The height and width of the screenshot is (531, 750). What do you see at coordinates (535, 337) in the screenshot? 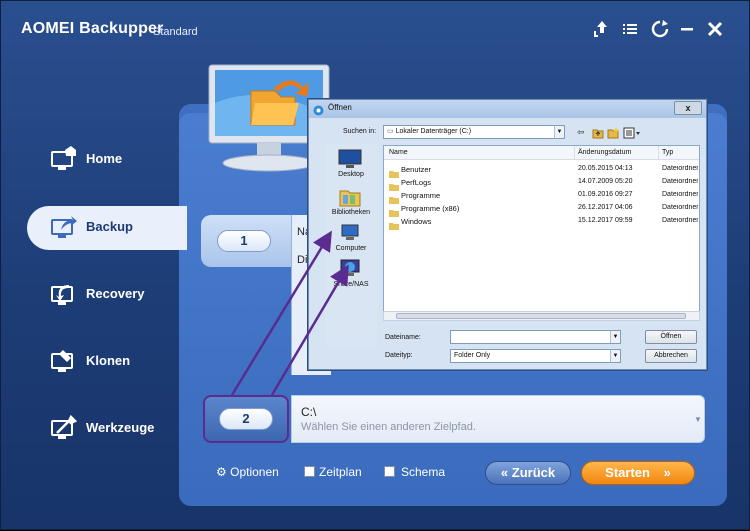
I see `filename-input: ▼` at bounding box center [535, 337].